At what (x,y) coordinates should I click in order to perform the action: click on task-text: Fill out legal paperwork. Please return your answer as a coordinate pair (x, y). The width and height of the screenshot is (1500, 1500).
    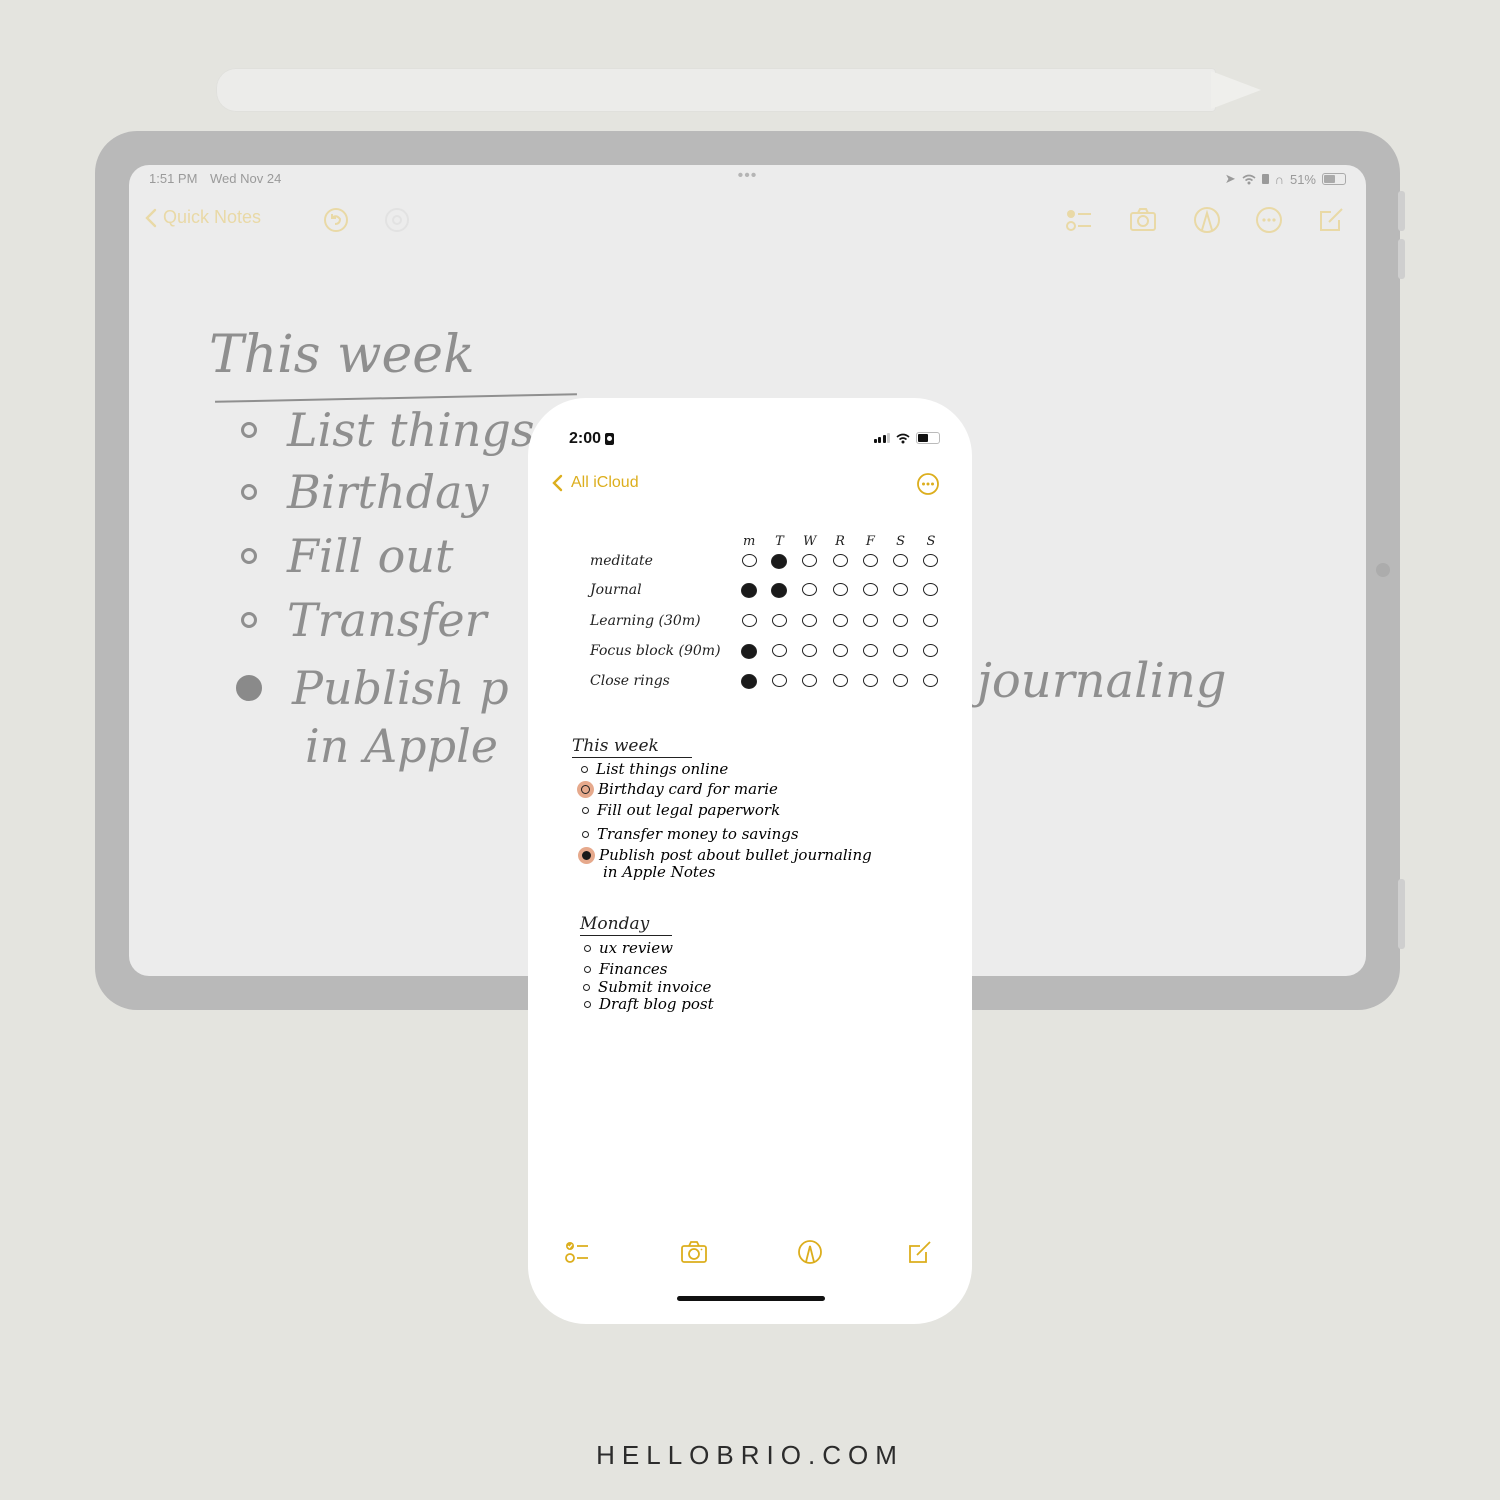
    Looking at the image, I should click on (689, 810).